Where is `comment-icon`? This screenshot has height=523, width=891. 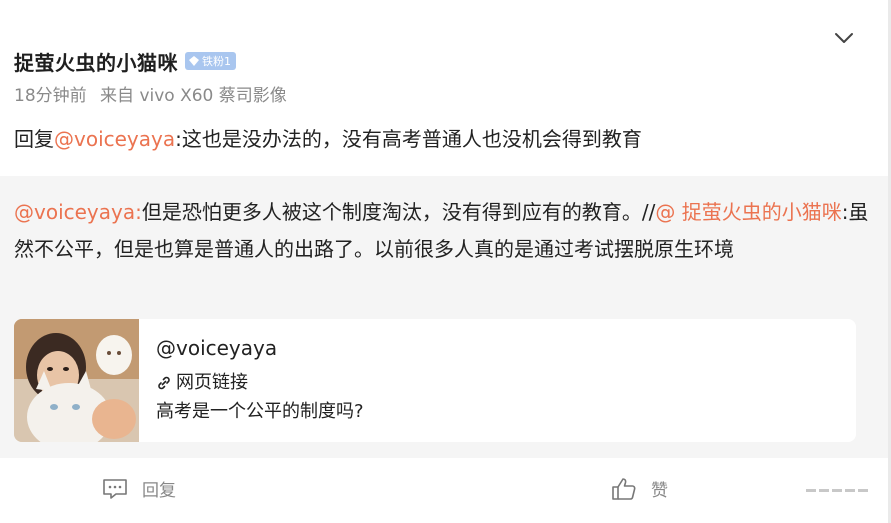
comment-icon is located at coordinates (115, 489).